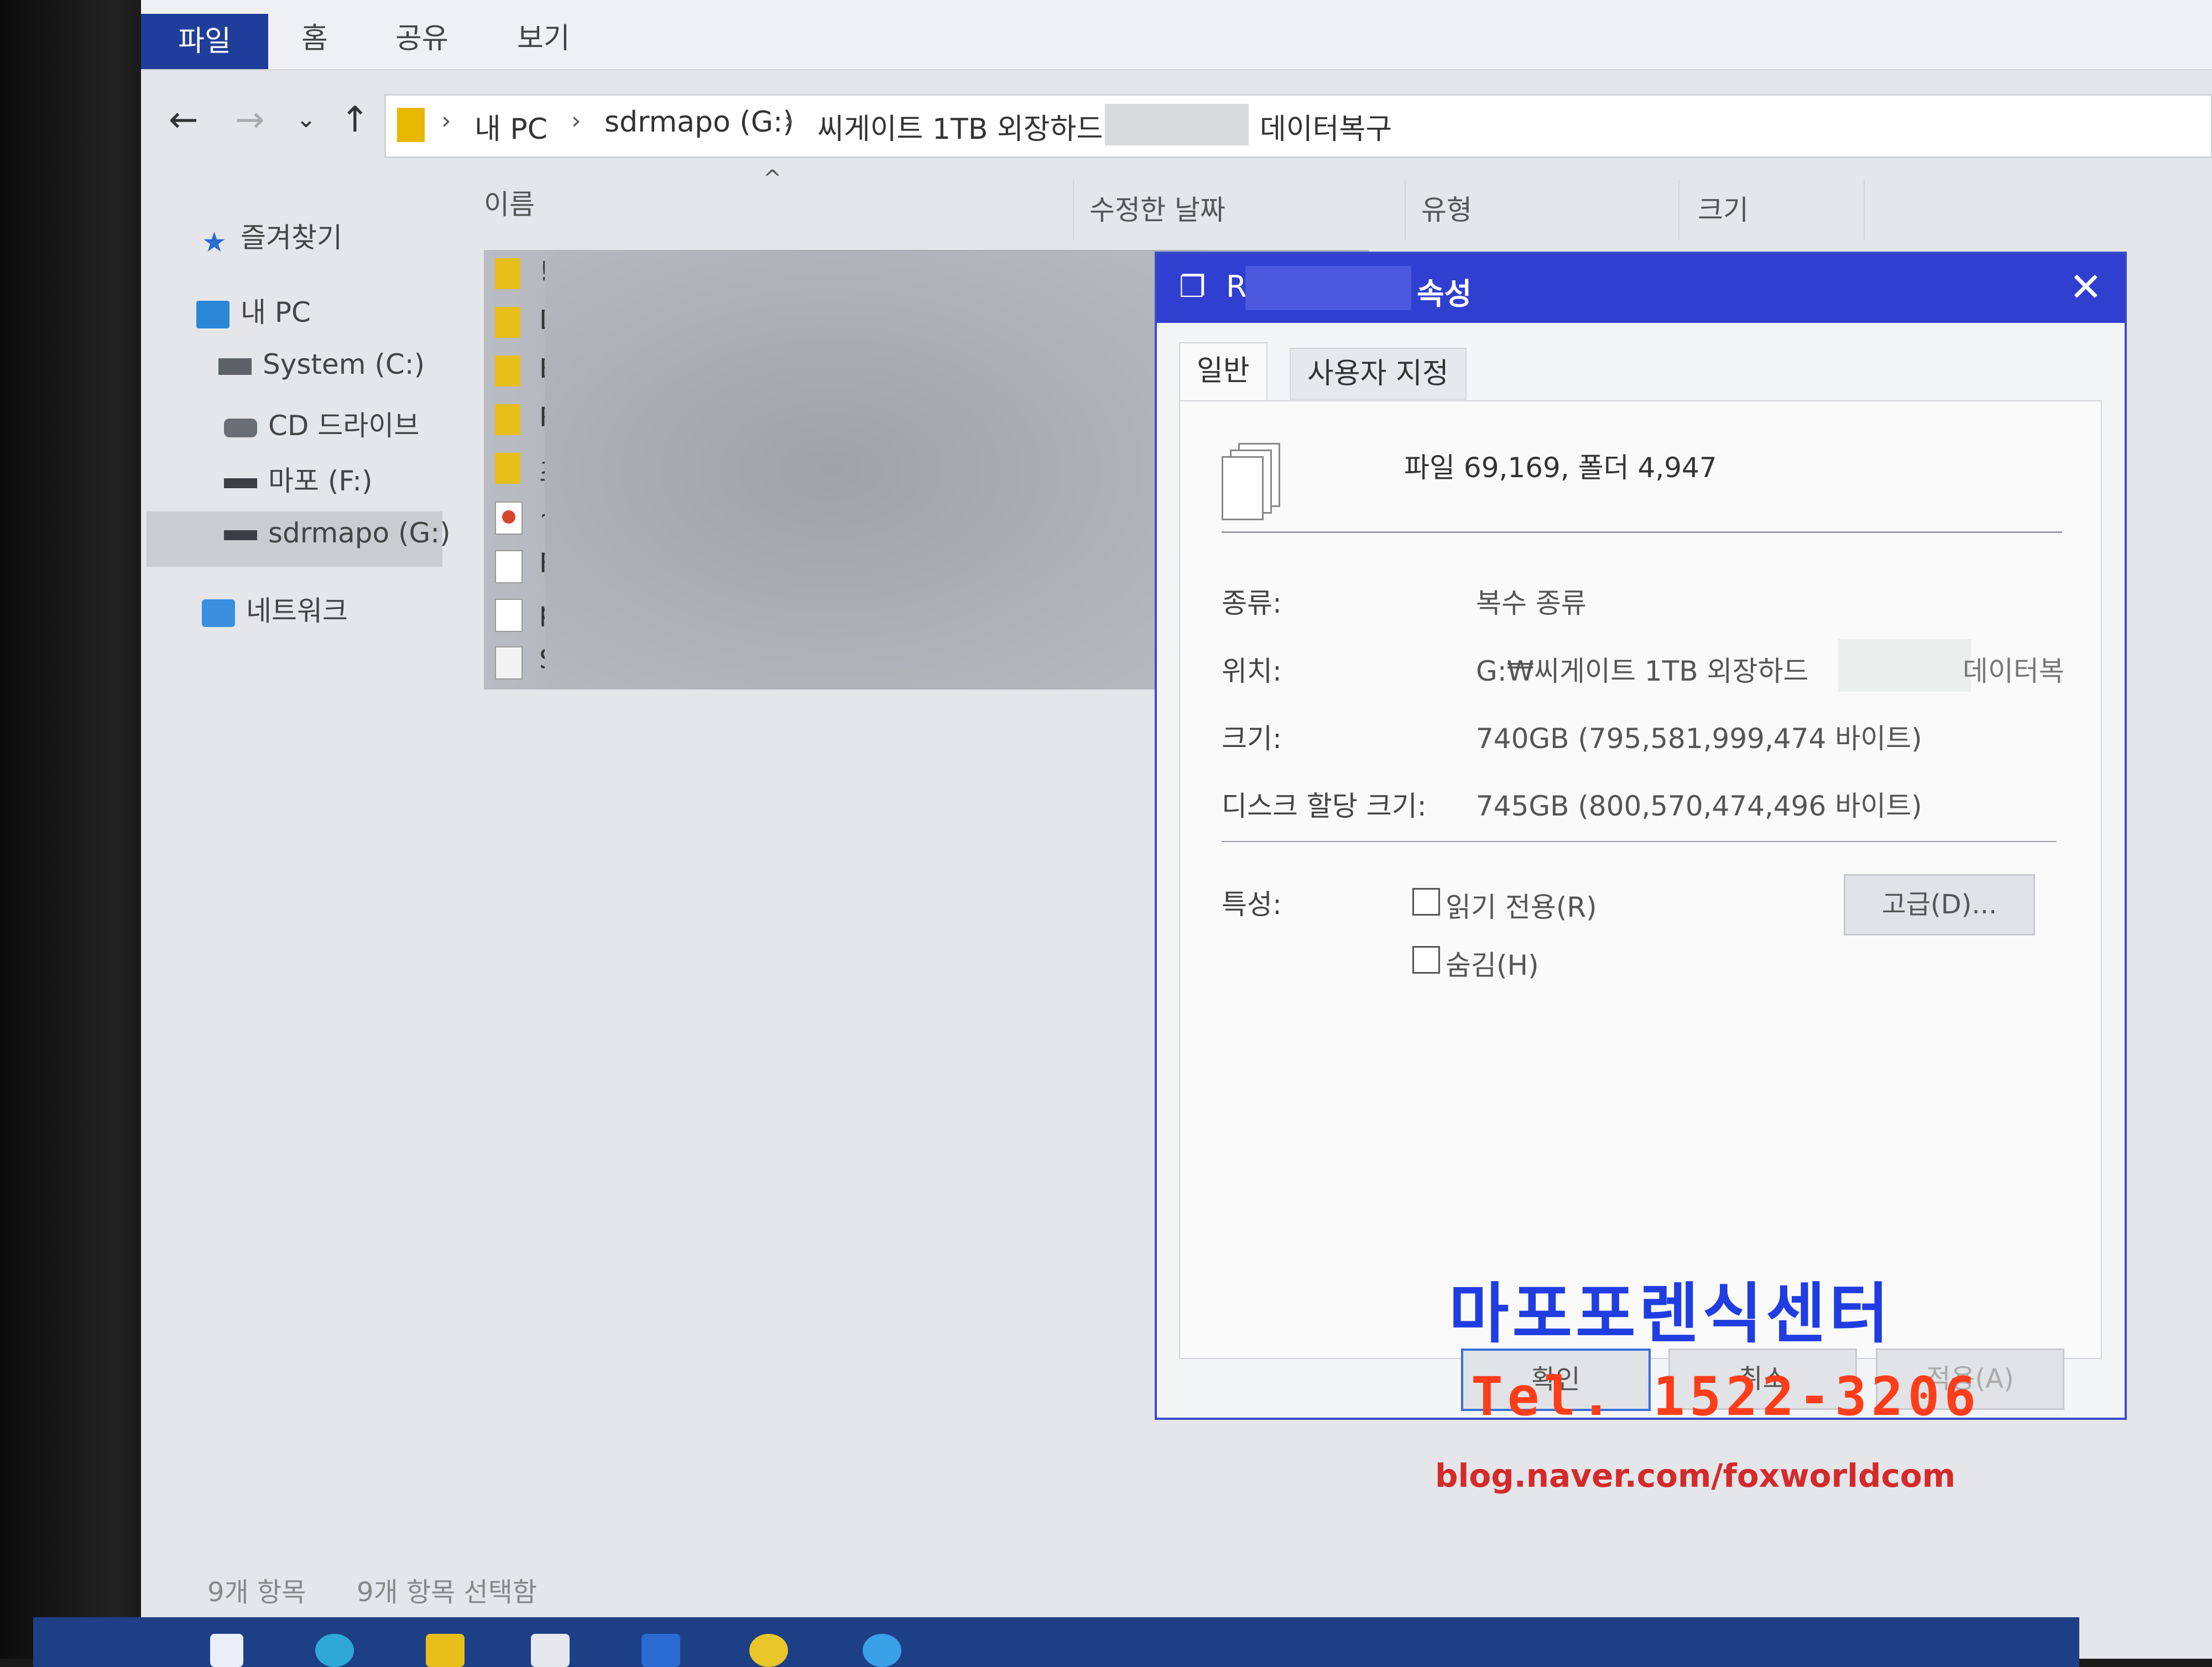 The height and width of the screenshot is (1667, 2212). I want to click on mail-icon, so click(660, 1650).